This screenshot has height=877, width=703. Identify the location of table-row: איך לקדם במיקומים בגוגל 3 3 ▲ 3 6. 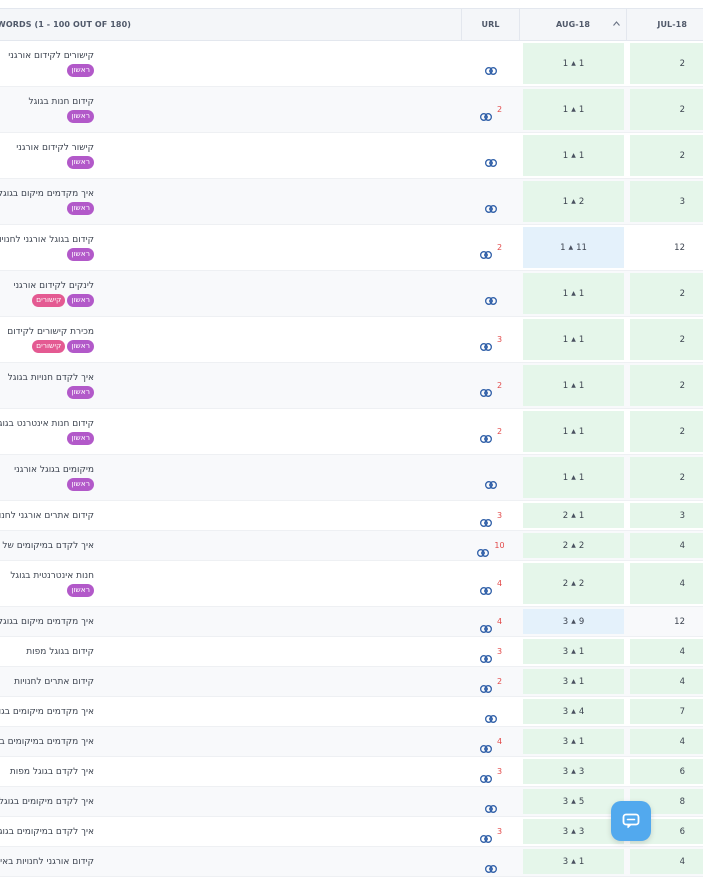
(351, 832).